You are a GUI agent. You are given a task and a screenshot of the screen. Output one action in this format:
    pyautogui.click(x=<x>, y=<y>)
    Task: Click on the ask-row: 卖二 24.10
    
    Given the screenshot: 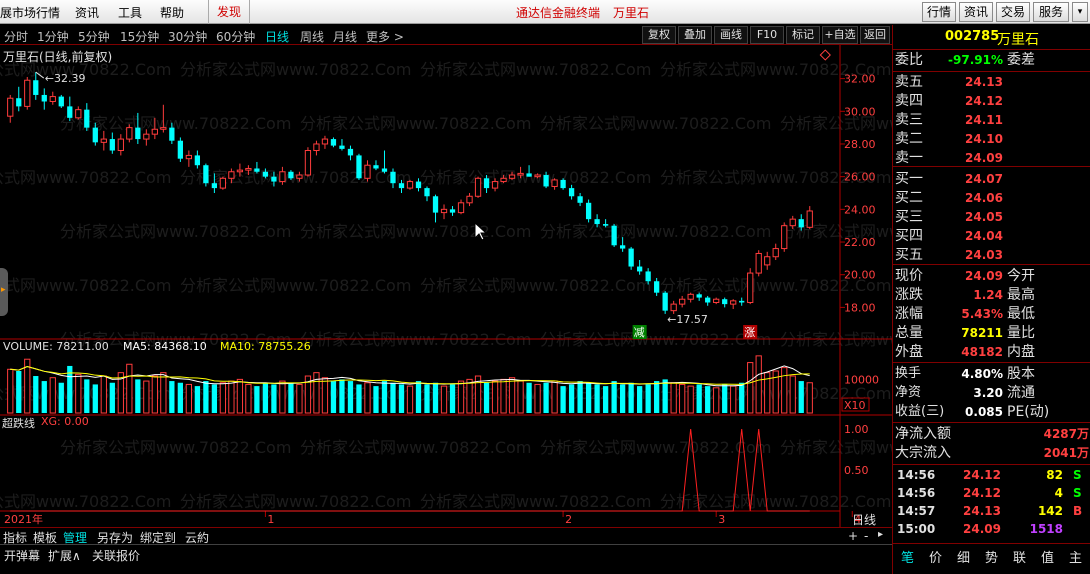 What is the action you would take?
    pyautogui.click(x=991, y=139)
    